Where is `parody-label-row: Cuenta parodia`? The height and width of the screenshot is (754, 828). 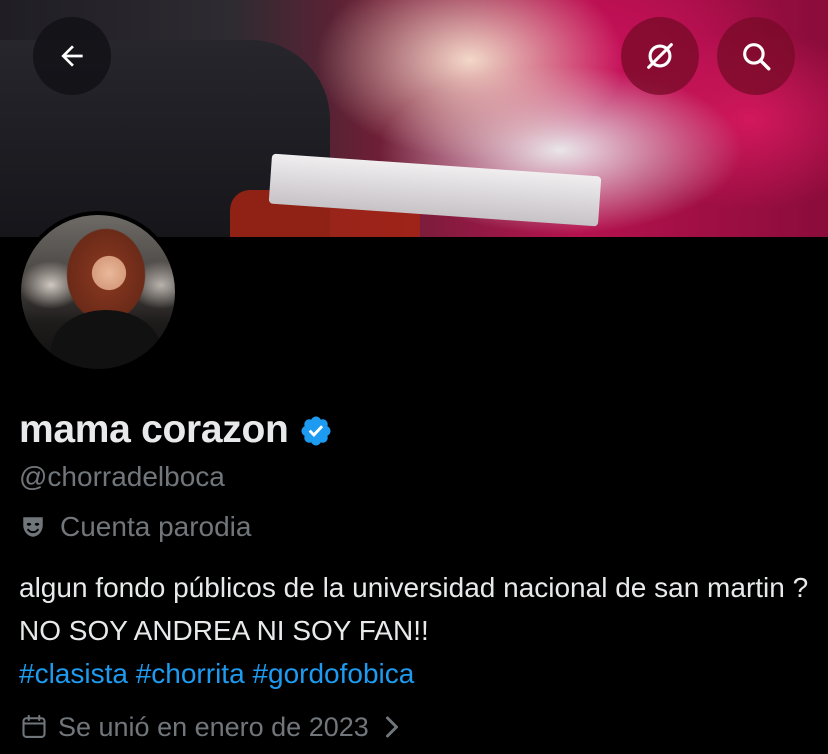
parody-label-row: Cuenta parodia is located at coordinates (135, 527).